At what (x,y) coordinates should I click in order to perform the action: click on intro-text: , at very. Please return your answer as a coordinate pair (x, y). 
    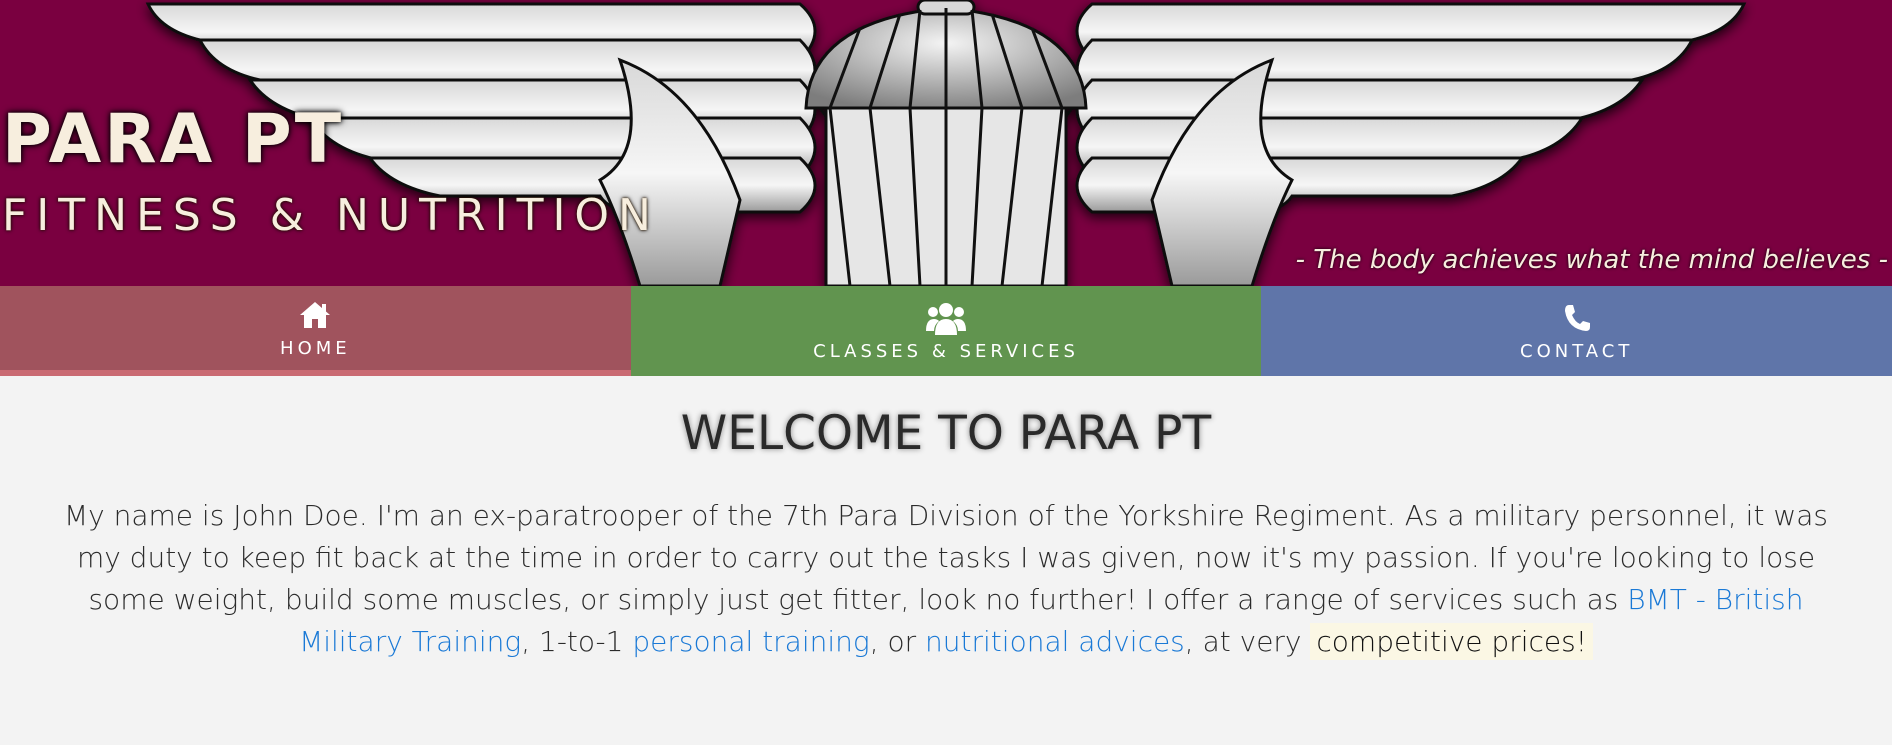
    Looking at the image, I should click on (1247, 641).